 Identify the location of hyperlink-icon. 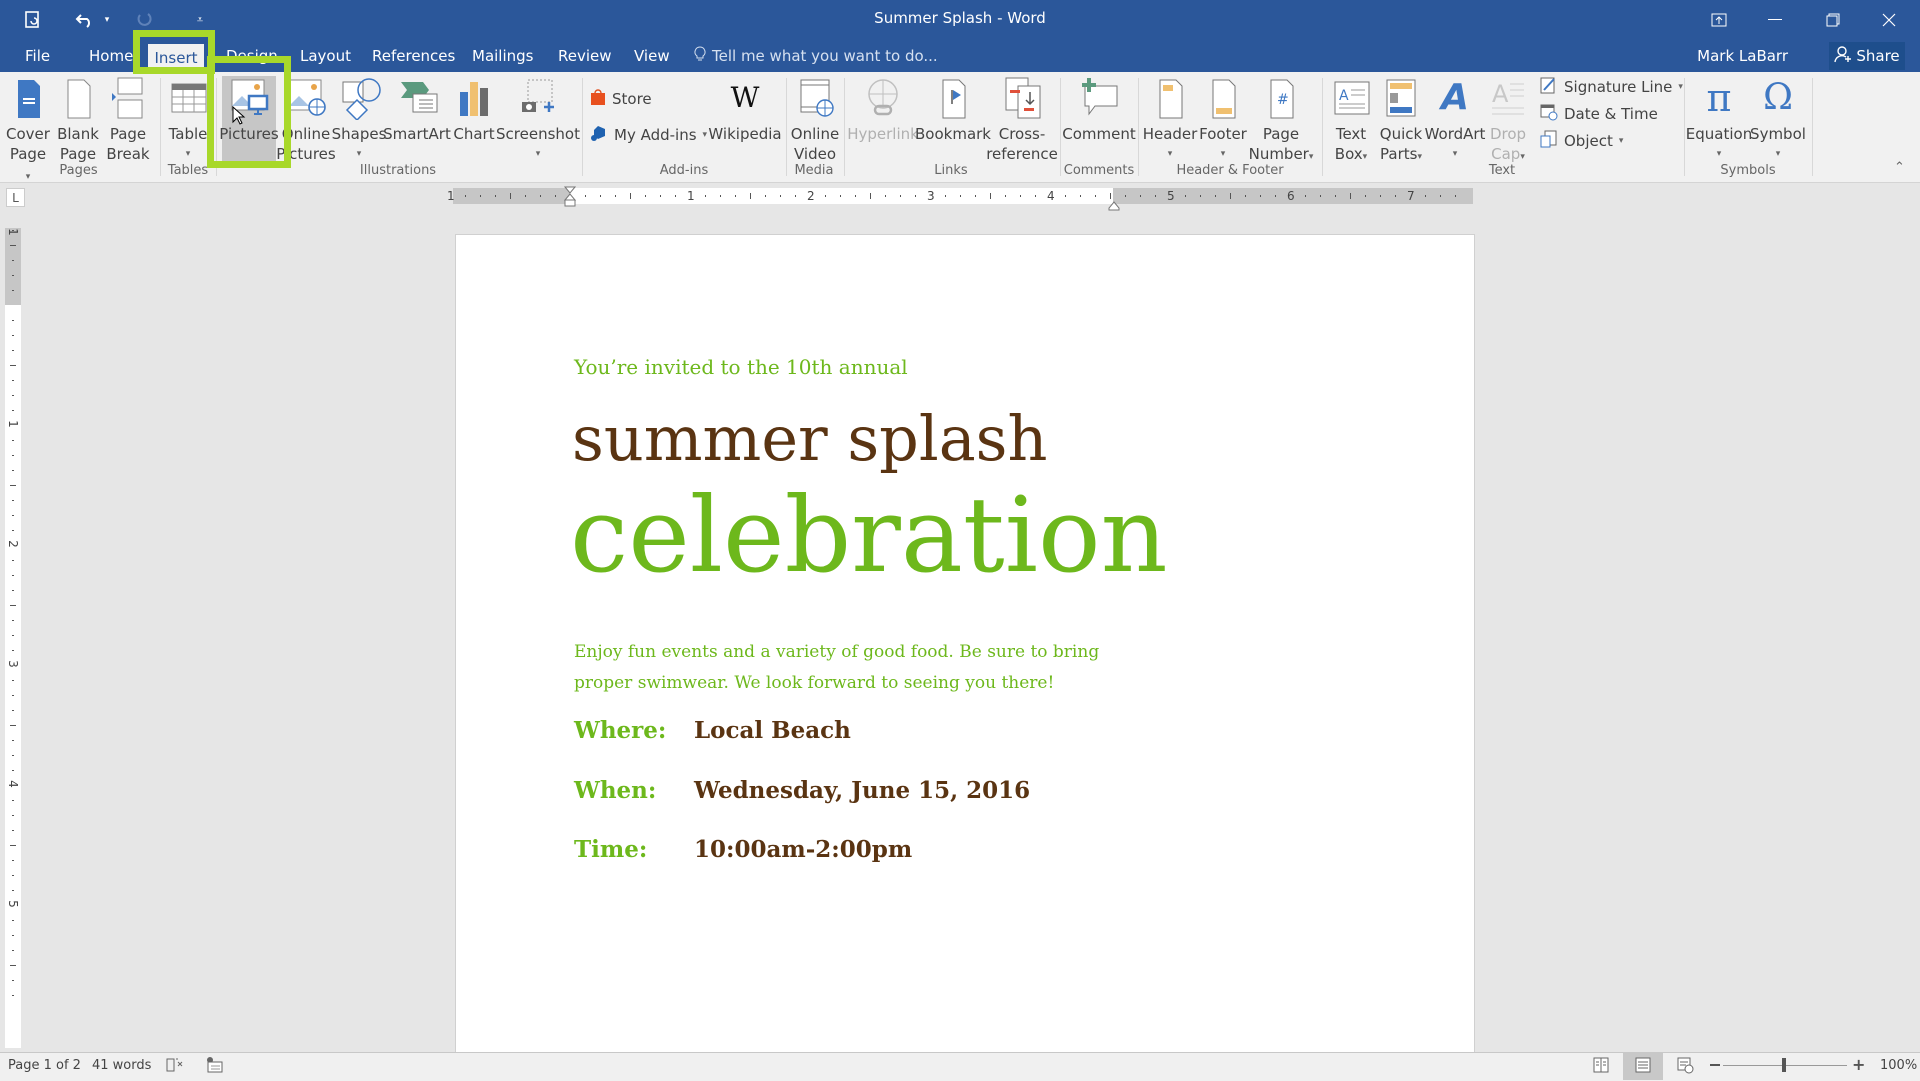
(883, 98).